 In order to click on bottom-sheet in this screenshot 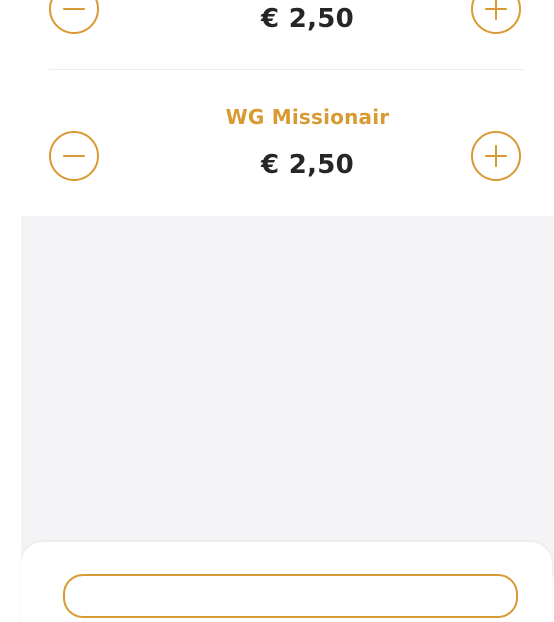, I will do `click(286, 582)`.